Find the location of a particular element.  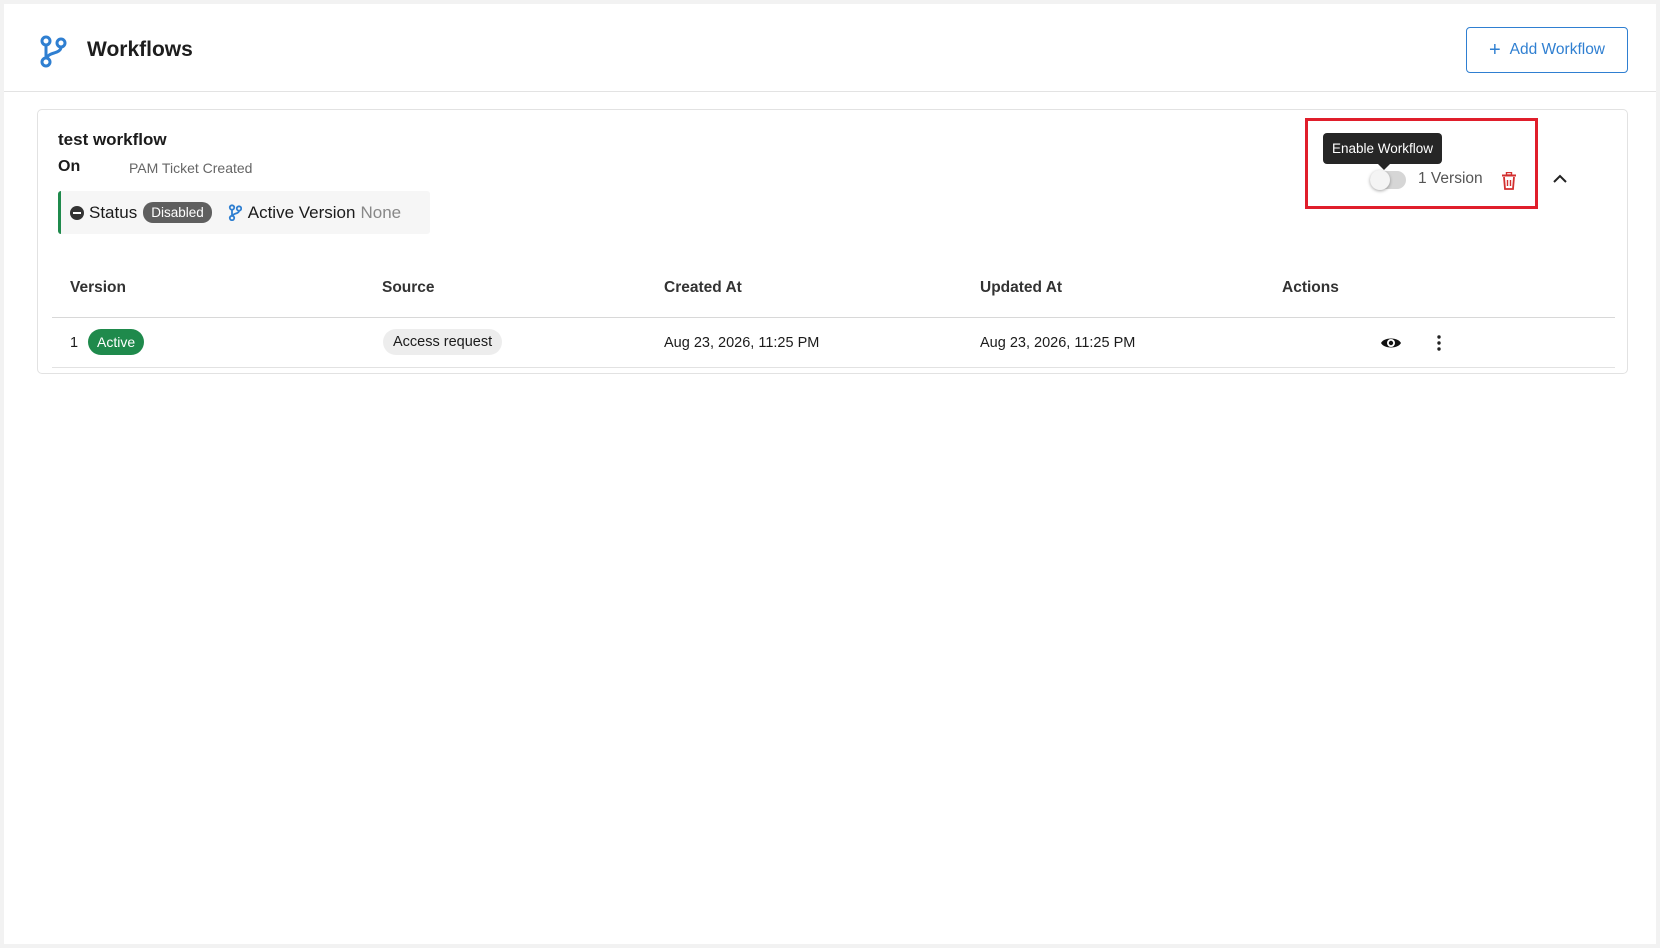

updated-at-cell: Aug 23, 2026, 11:25 PM is located at coordinates (1058, 343).